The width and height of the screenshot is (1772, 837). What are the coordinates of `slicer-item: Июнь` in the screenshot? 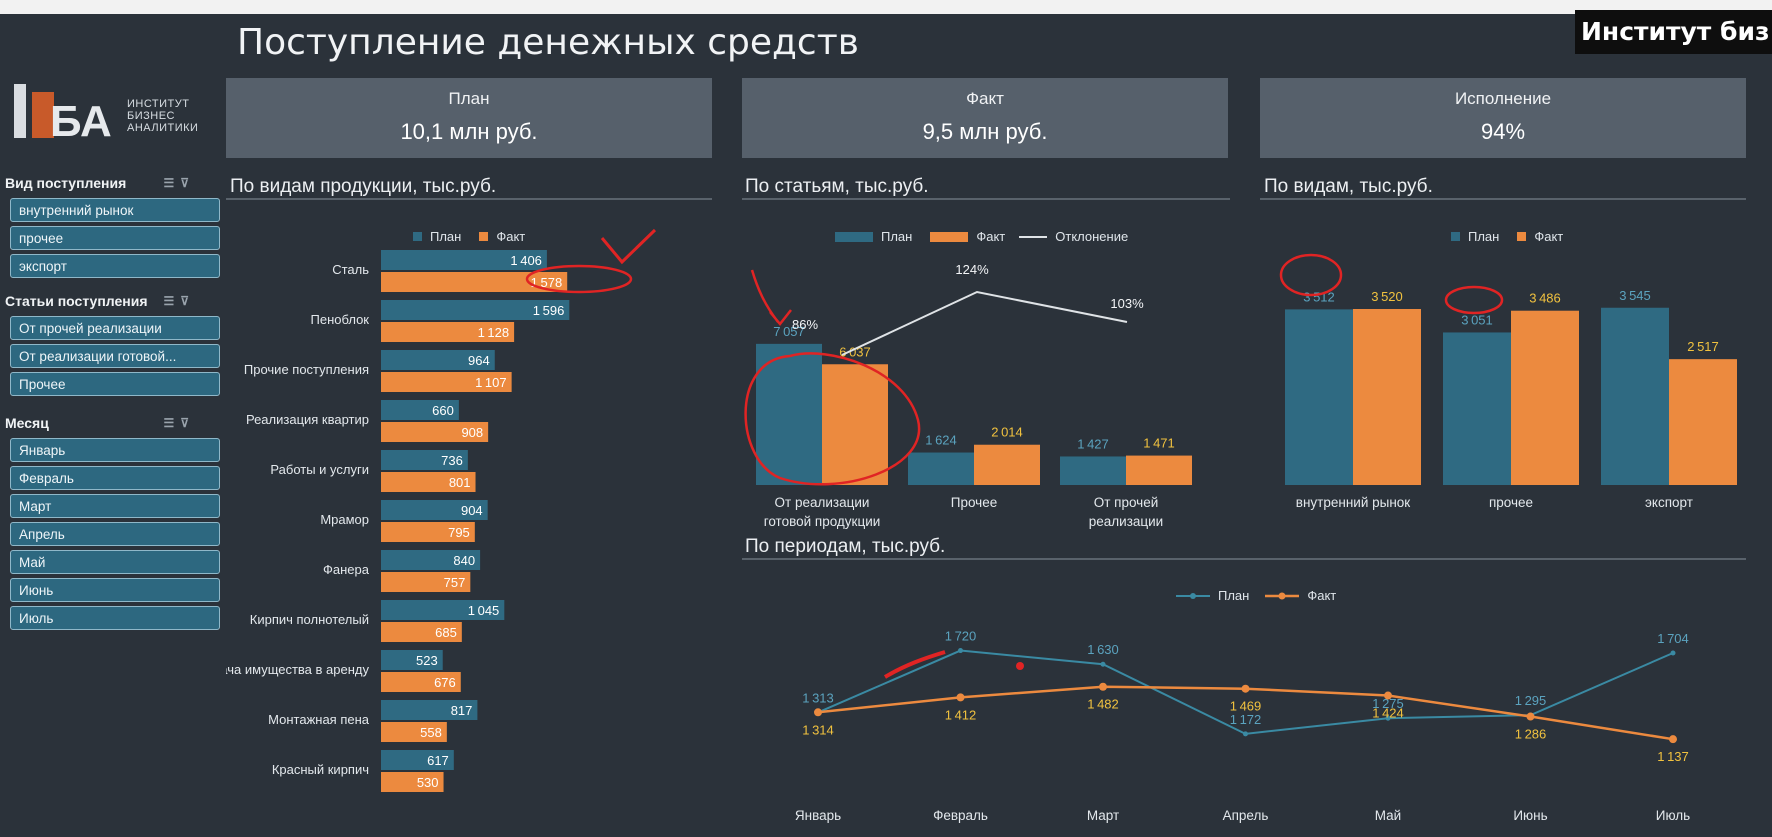 It's located at (115, 590).